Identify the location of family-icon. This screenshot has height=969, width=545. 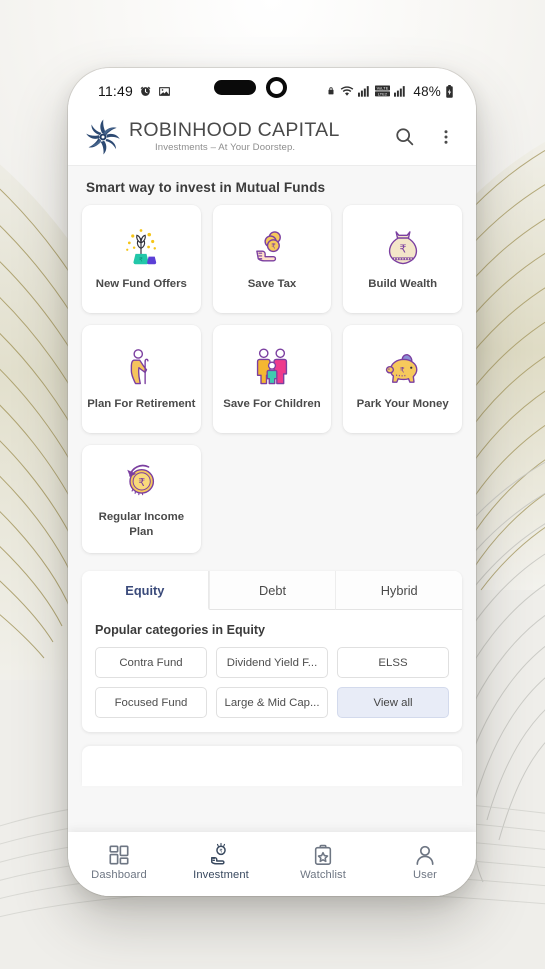
(272, 367).